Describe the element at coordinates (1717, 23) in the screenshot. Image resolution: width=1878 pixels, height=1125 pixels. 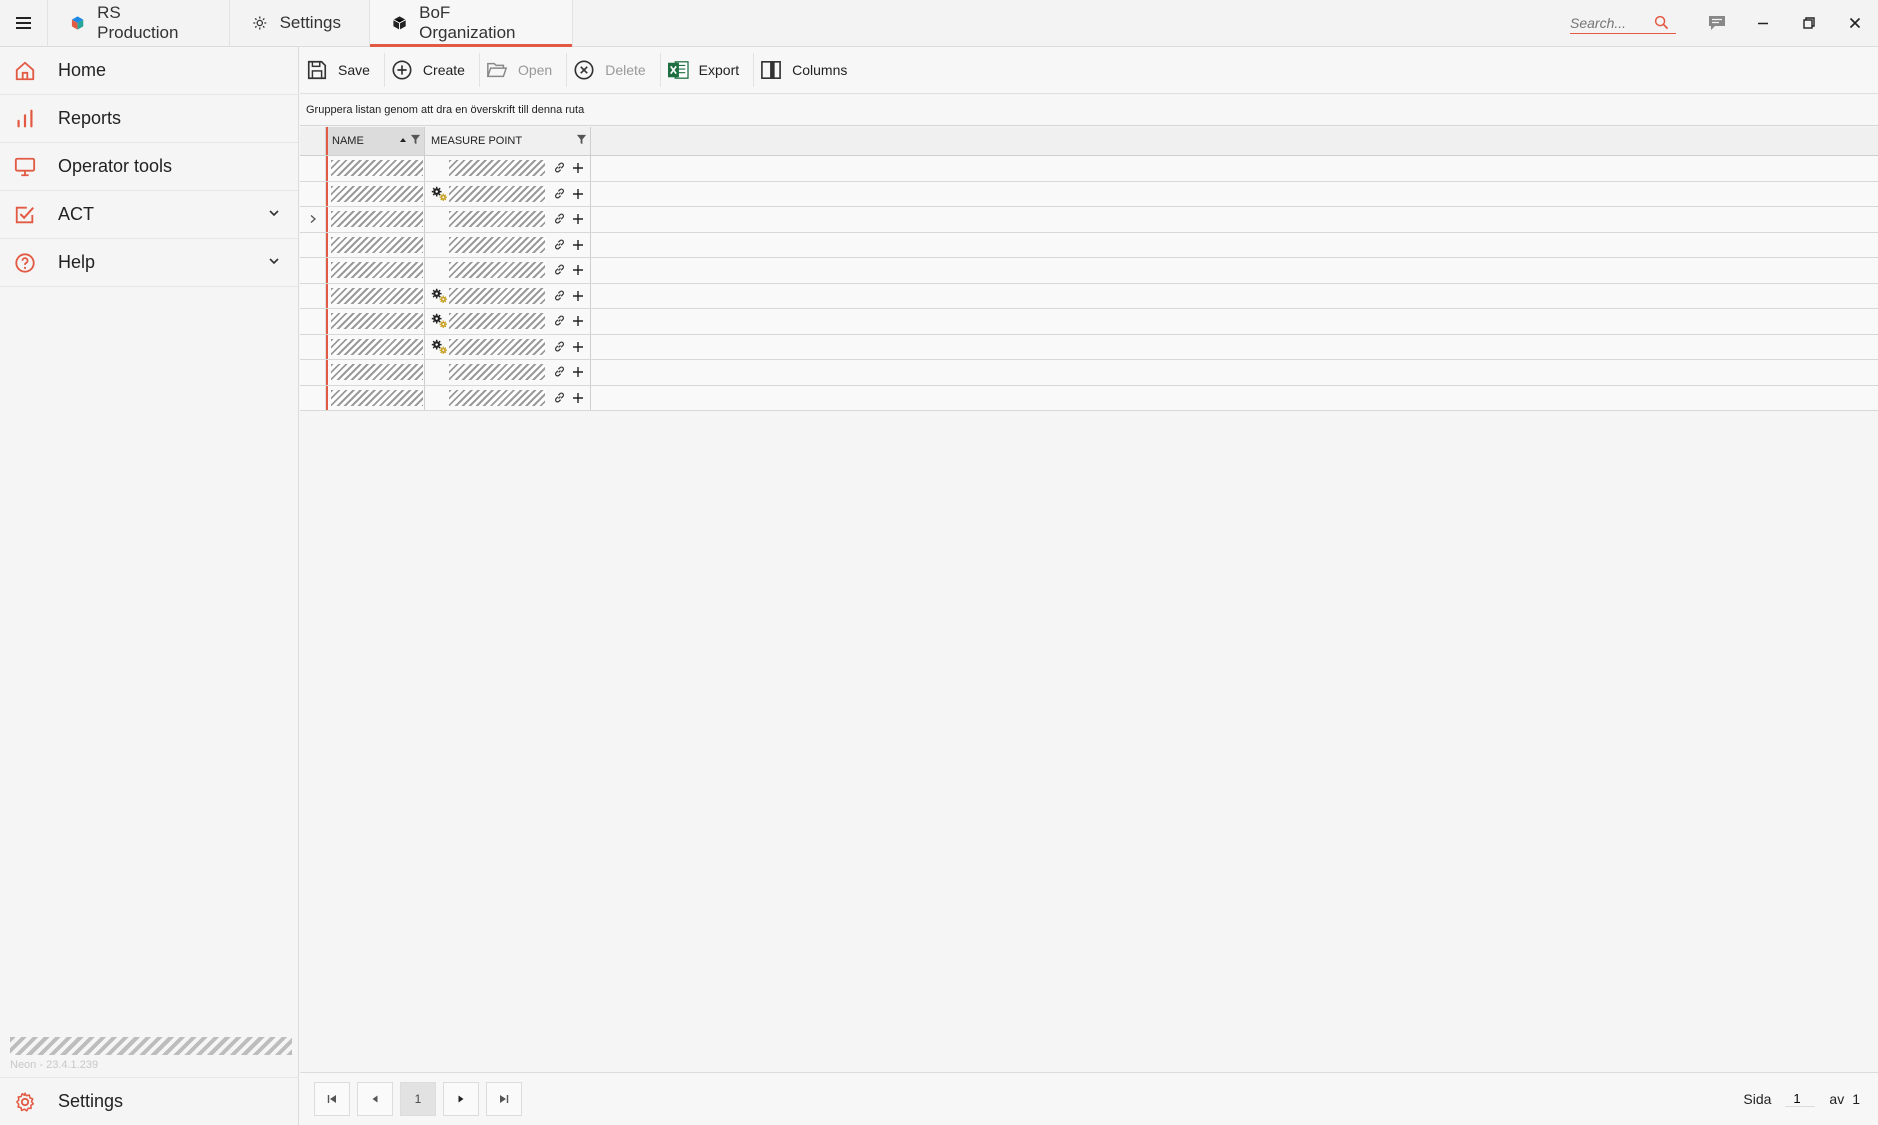
I see `chat-button` at that location.